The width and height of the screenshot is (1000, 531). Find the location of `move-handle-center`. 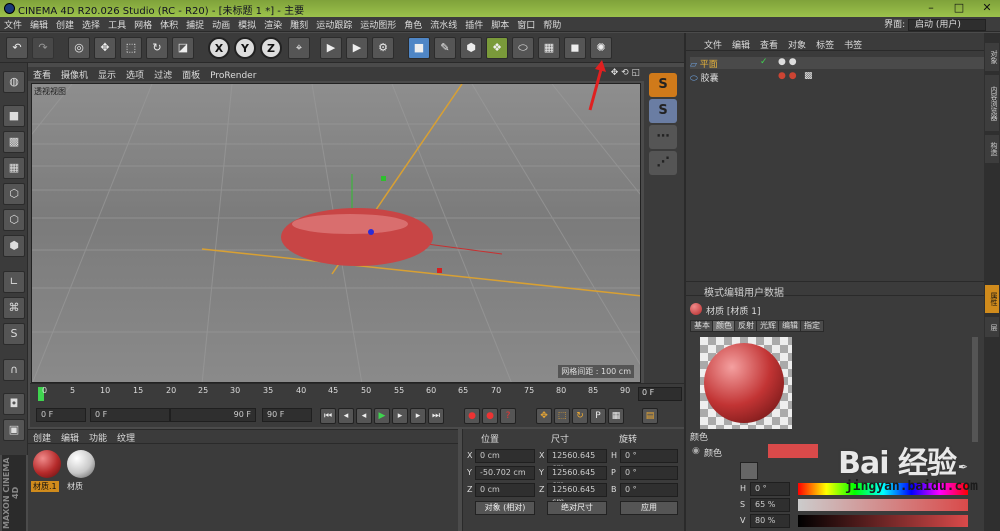

move-handle-center is located at coordinates (371, 232).